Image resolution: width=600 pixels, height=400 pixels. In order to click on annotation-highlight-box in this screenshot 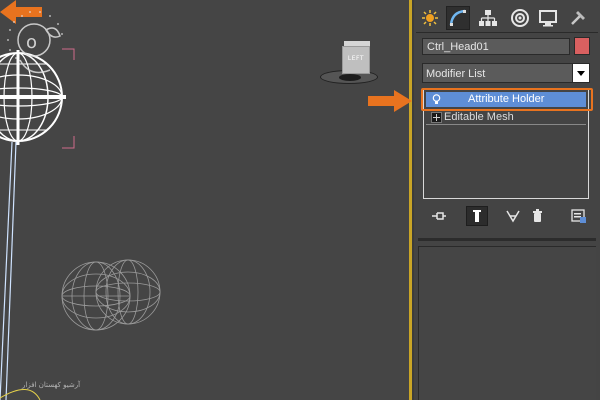, I will do `click(507, 99)`.